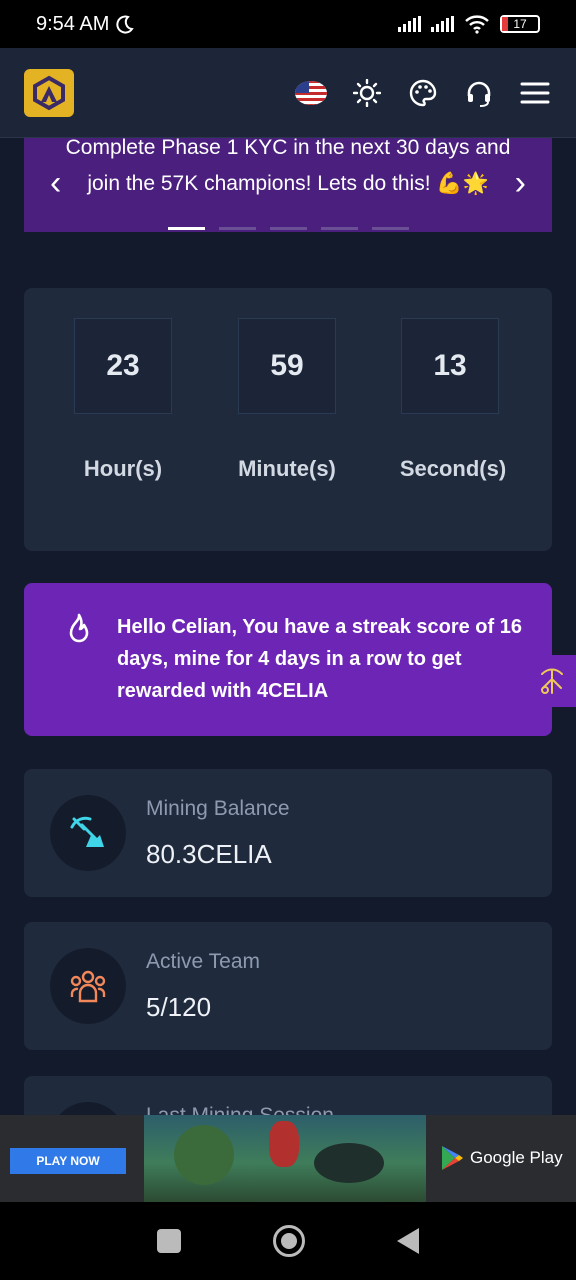 This screenshot has width=576, height=1280. I want to click on google-play-badge: Google Play, so click(501, 1158).